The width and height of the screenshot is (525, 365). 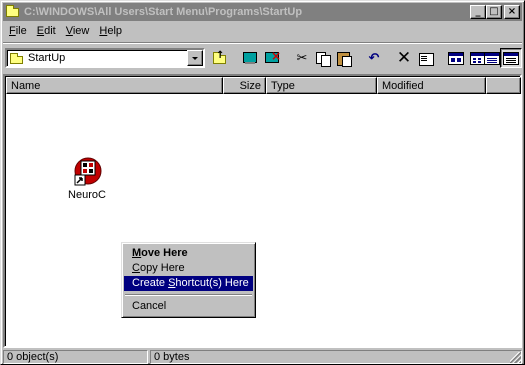 I want to click on properties-button, so click(x=426, y=58).